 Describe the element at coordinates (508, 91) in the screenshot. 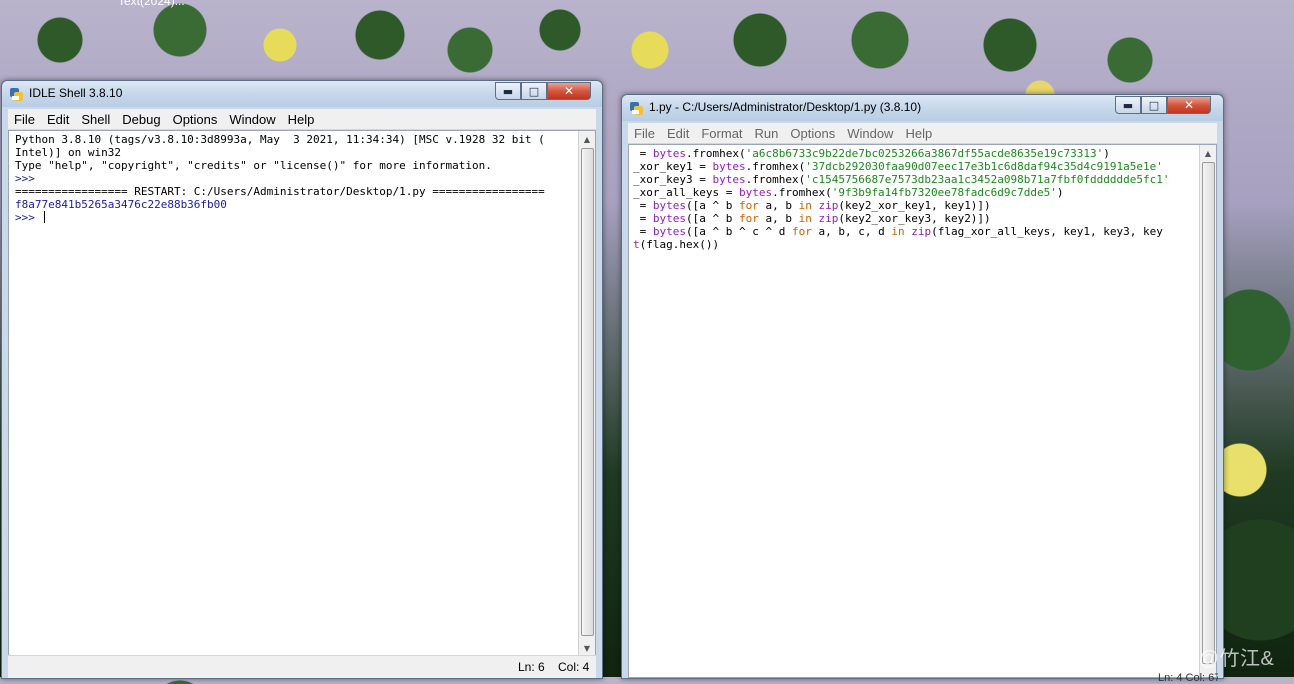

I see `shell-minimize-button: ▬` at that location.